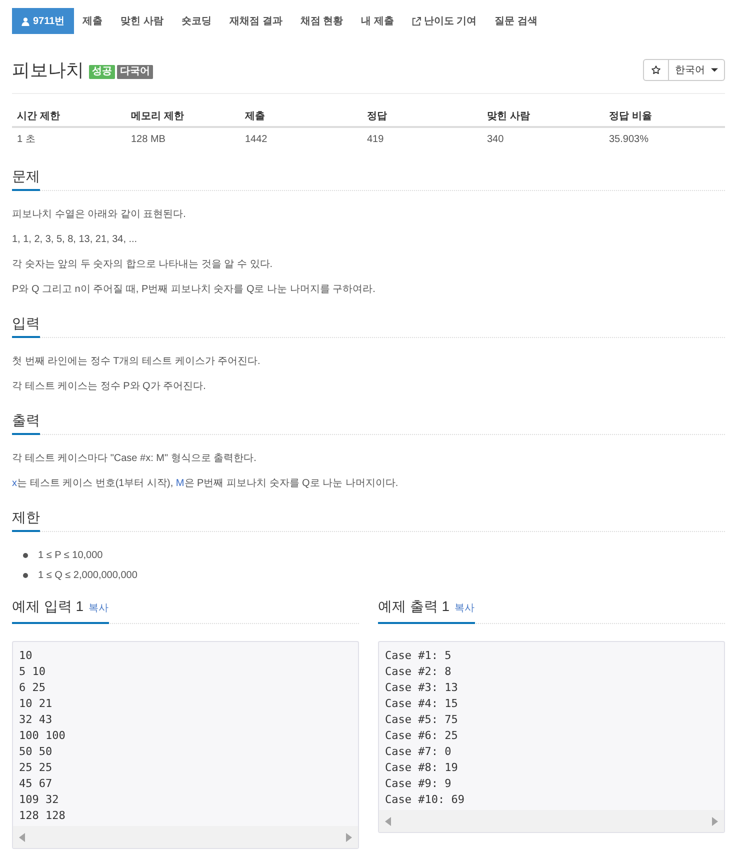 Image resolution: width=737 pixels, height=852 pixels. Describe the element at coordinates (48, 70) in the screenshot. I see `problem-title: 피보나치` at that location.